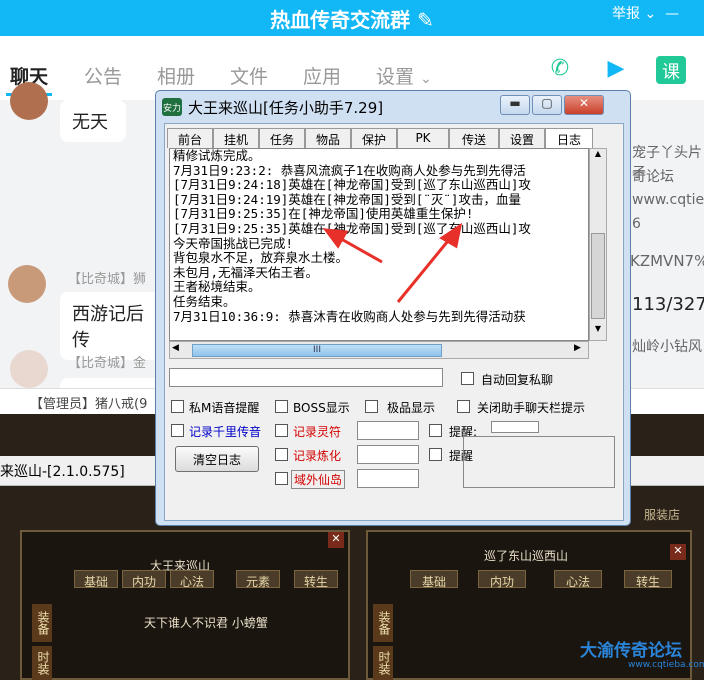 The height and width of the screenshot is (680, 704). What do you see at coordinates (392, 262) in the screenshot?
I see `annotation-arrows` at bounding box center [392, 262].